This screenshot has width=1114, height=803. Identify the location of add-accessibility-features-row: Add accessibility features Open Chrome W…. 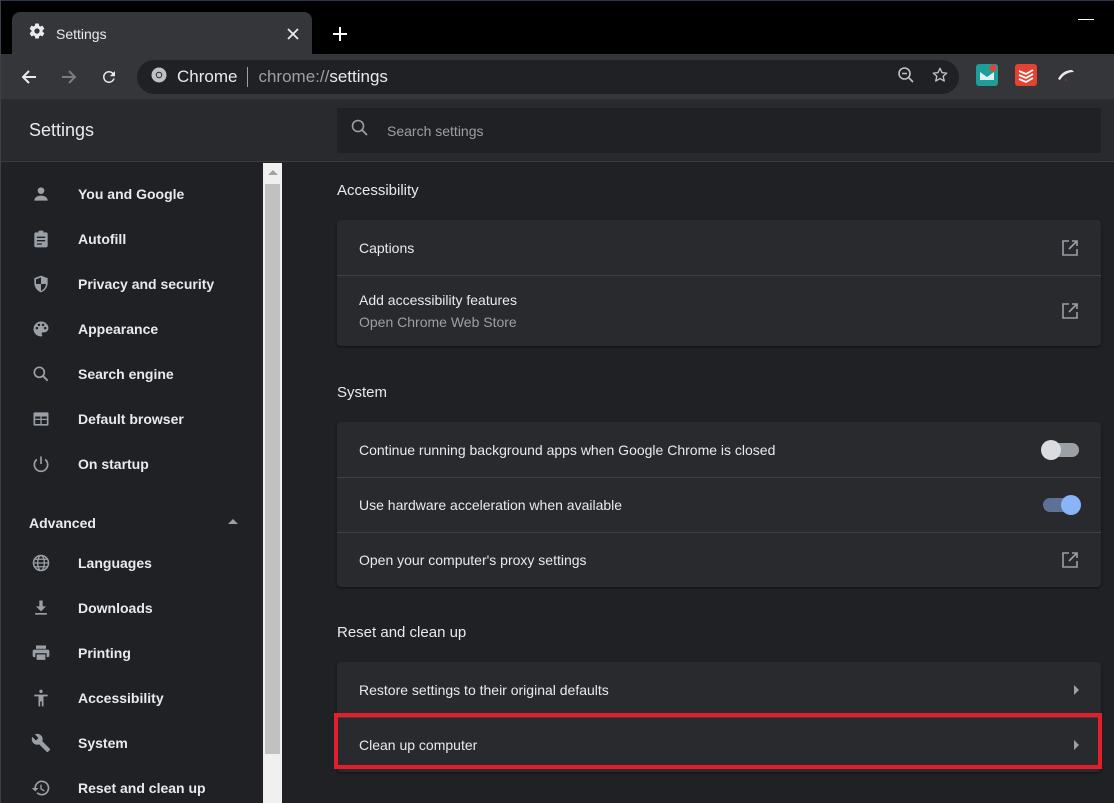
(719, 310).